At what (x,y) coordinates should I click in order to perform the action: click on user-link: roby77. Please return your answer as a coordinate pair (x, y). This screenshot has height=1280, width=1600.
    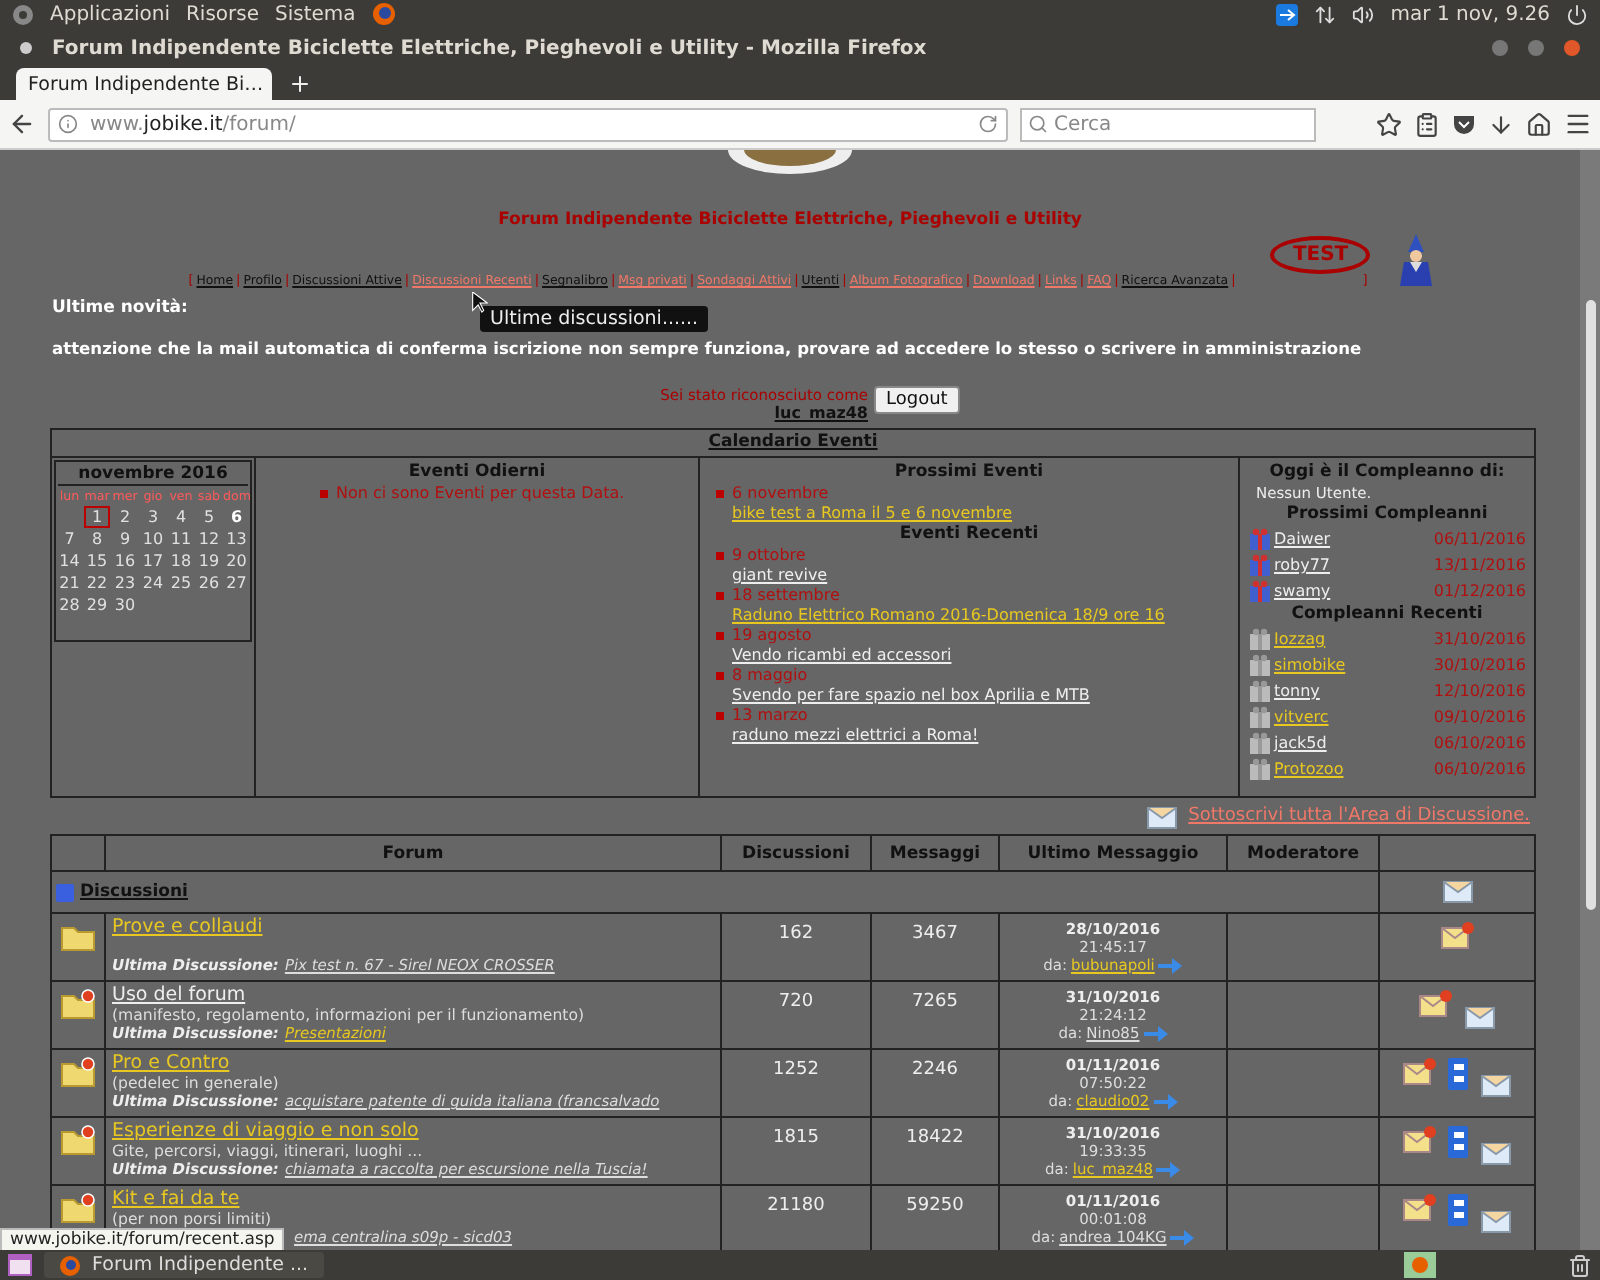
    Looking at the image, I should click on (1302, 565).